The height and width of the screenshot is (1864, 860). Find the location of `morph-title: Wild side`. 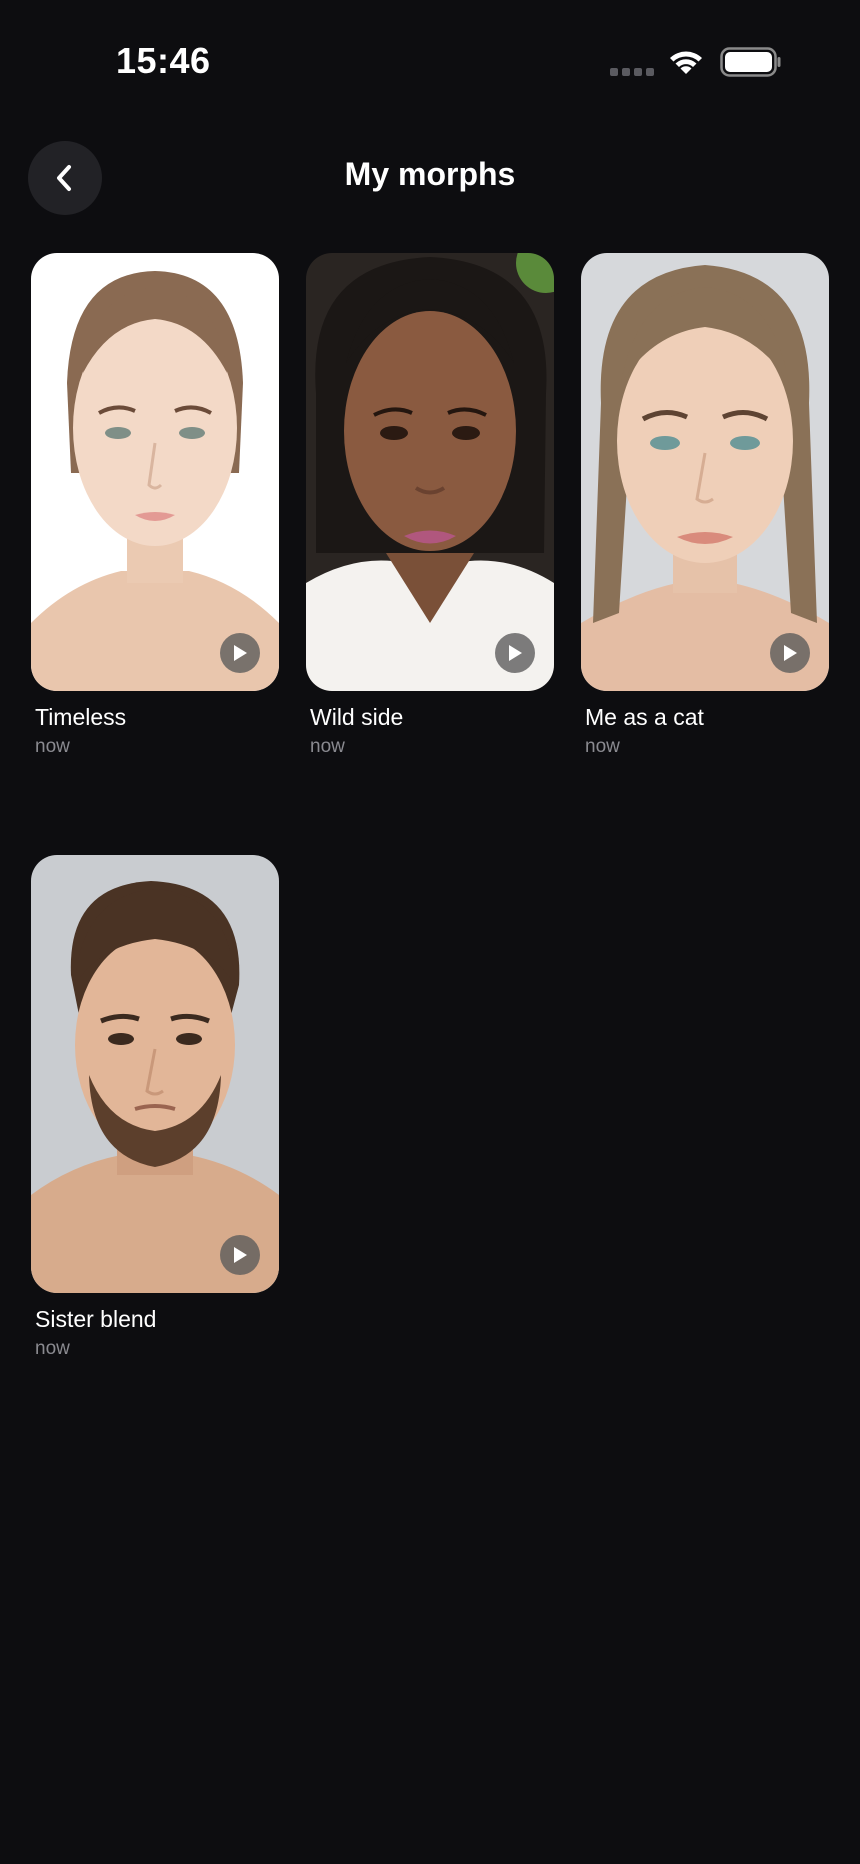

morph-title: Wild side is located at coordinates (357, 717).